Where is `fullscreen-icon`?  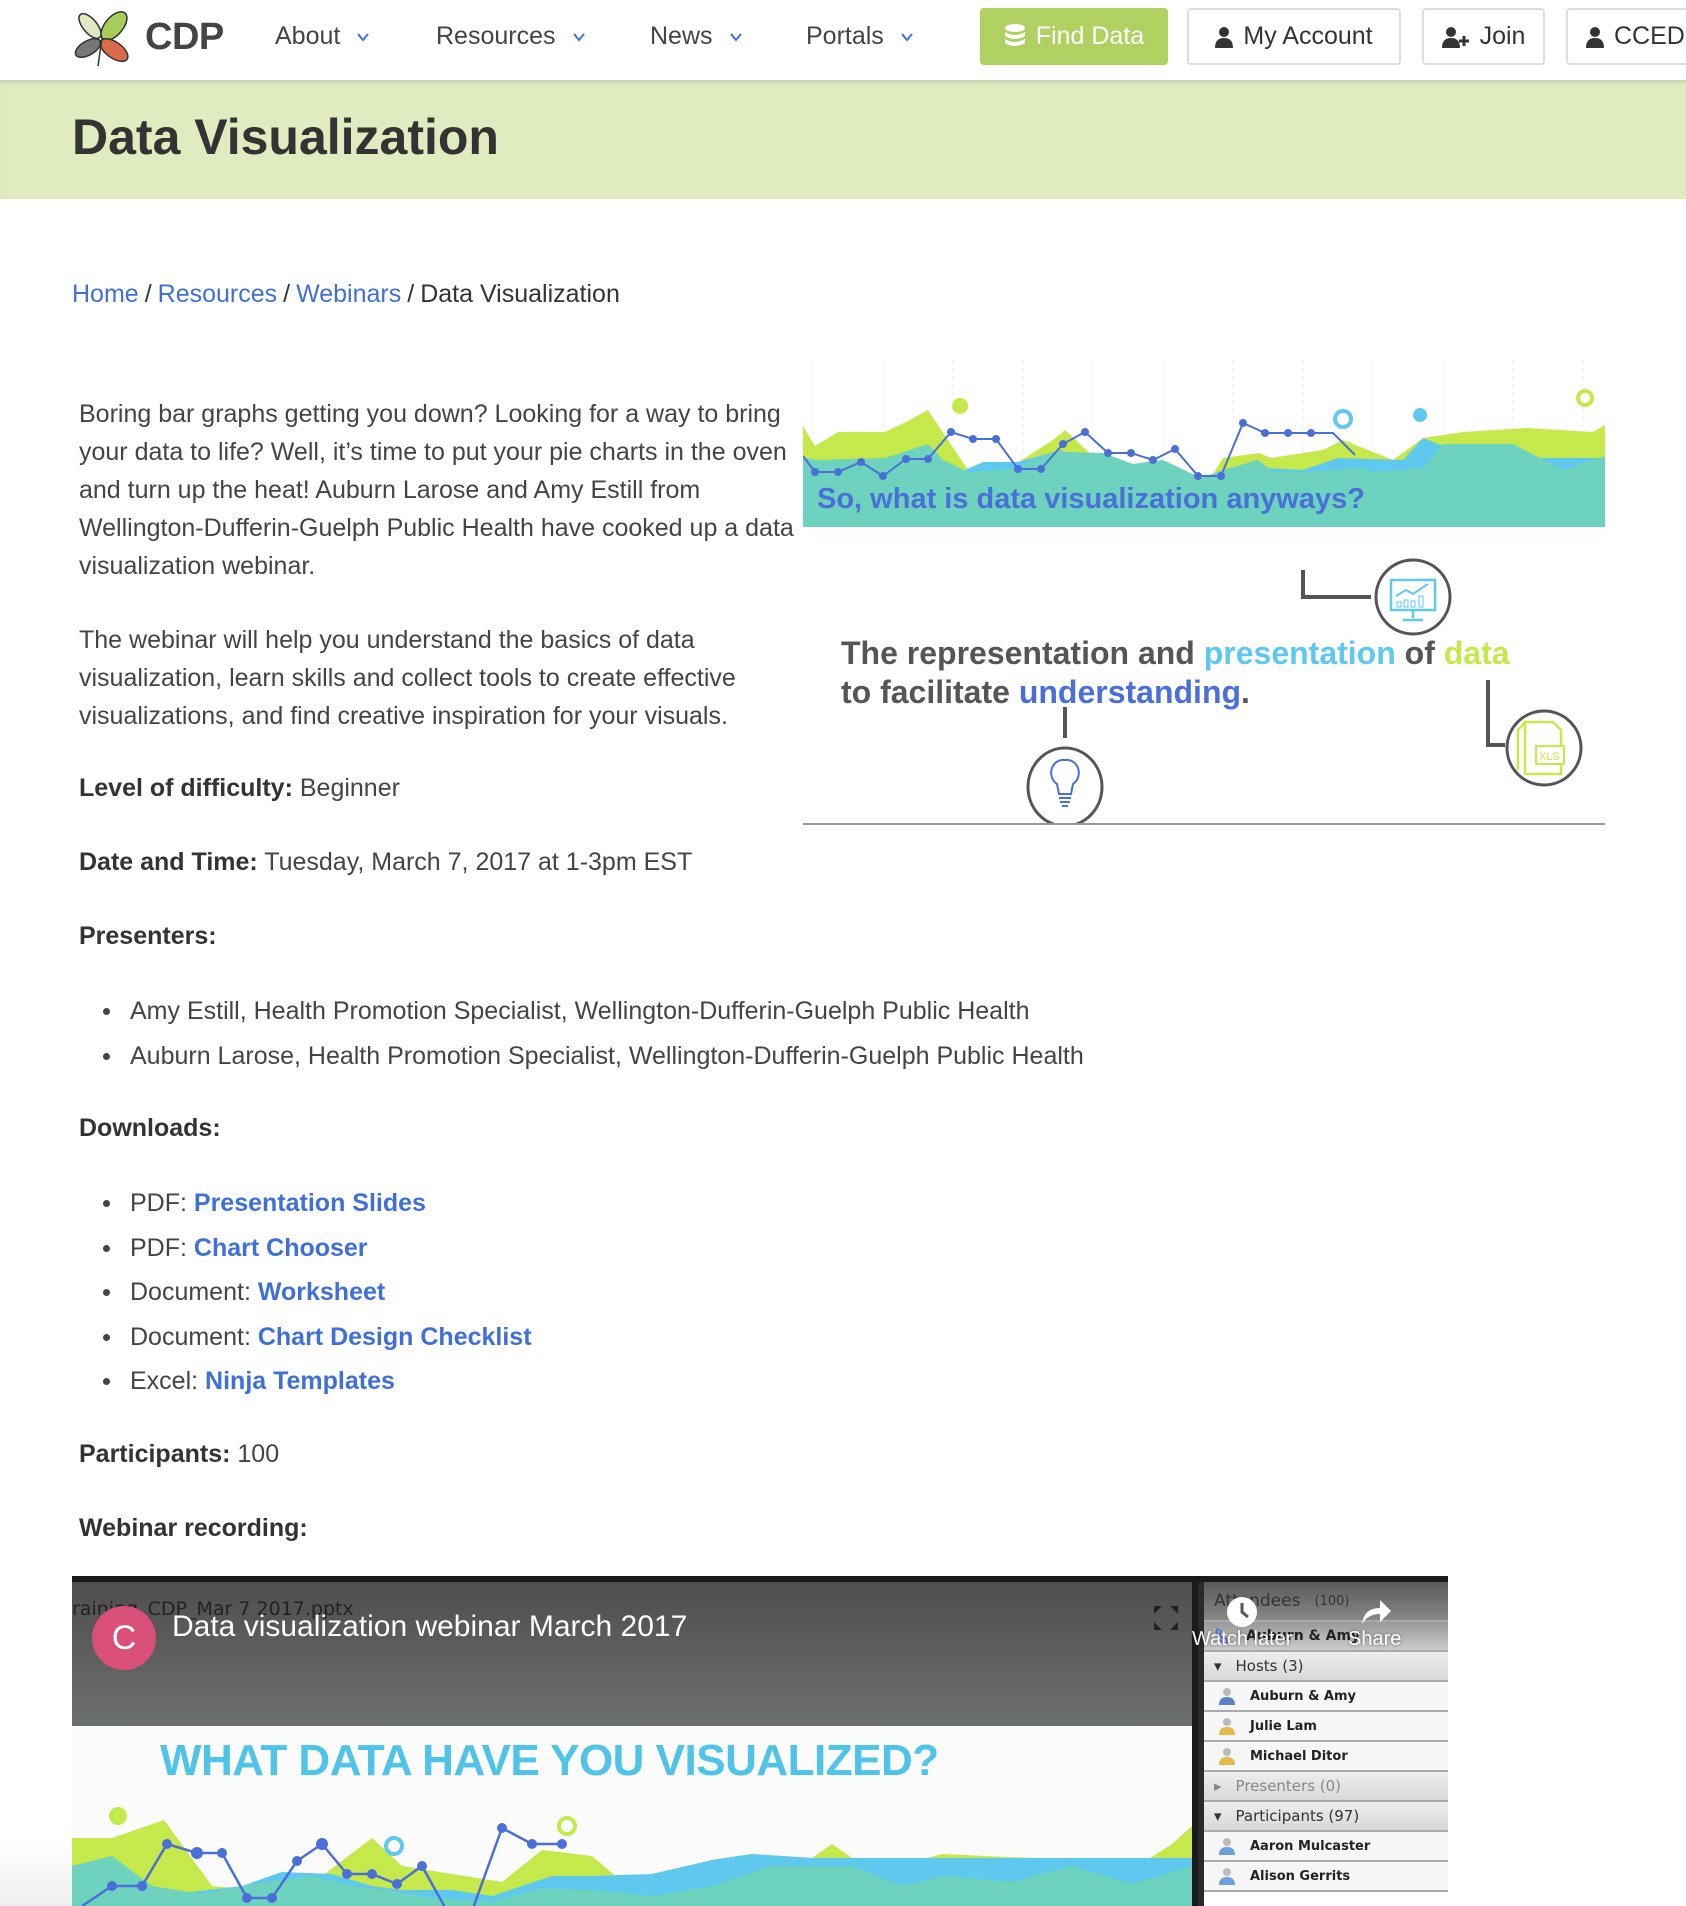 fullscreen-icon is located at coordinates (1166, 1618).